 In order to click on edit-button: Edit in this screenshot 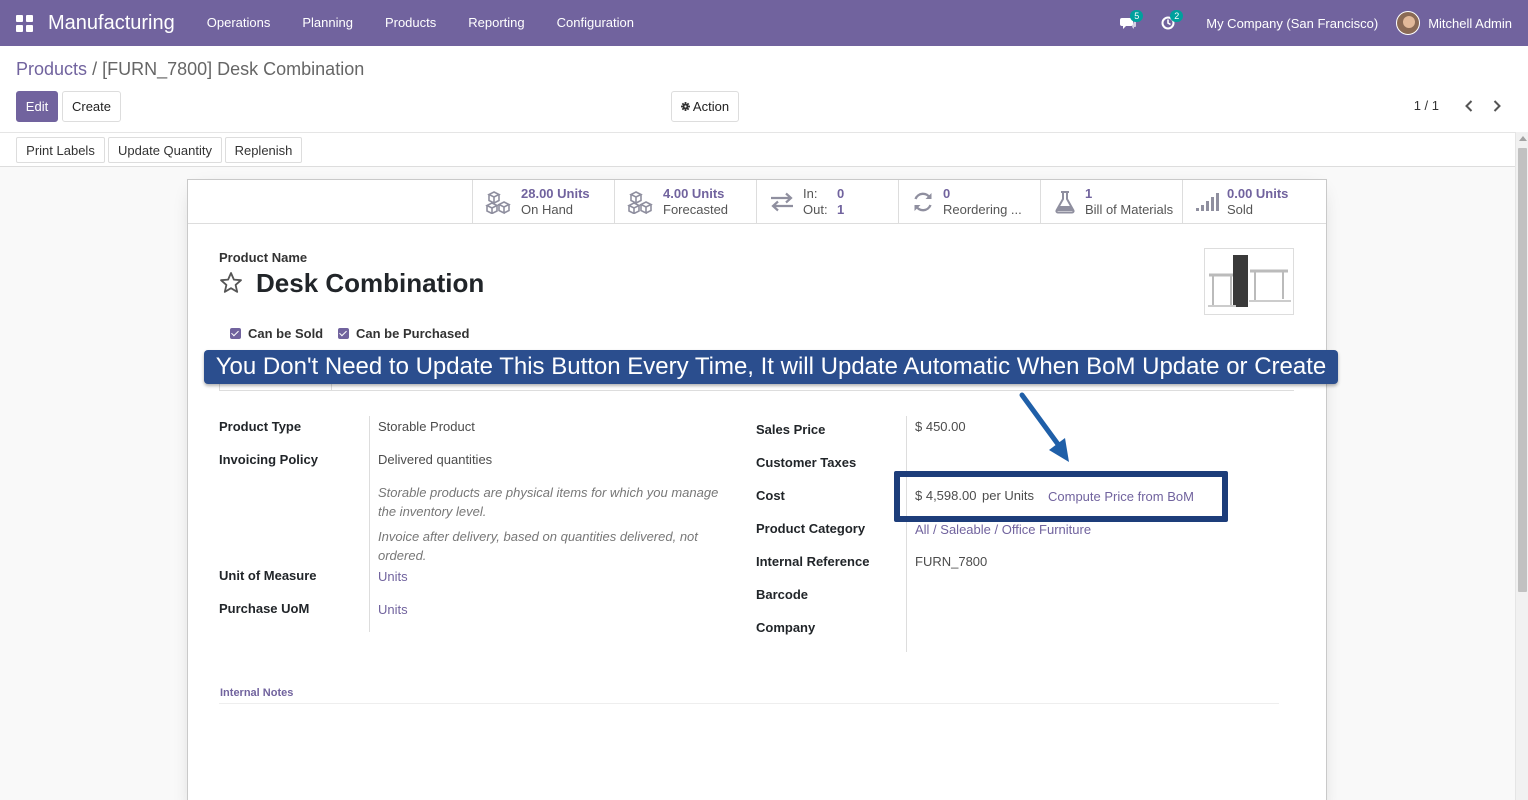, I will do `click(37, 106)`.